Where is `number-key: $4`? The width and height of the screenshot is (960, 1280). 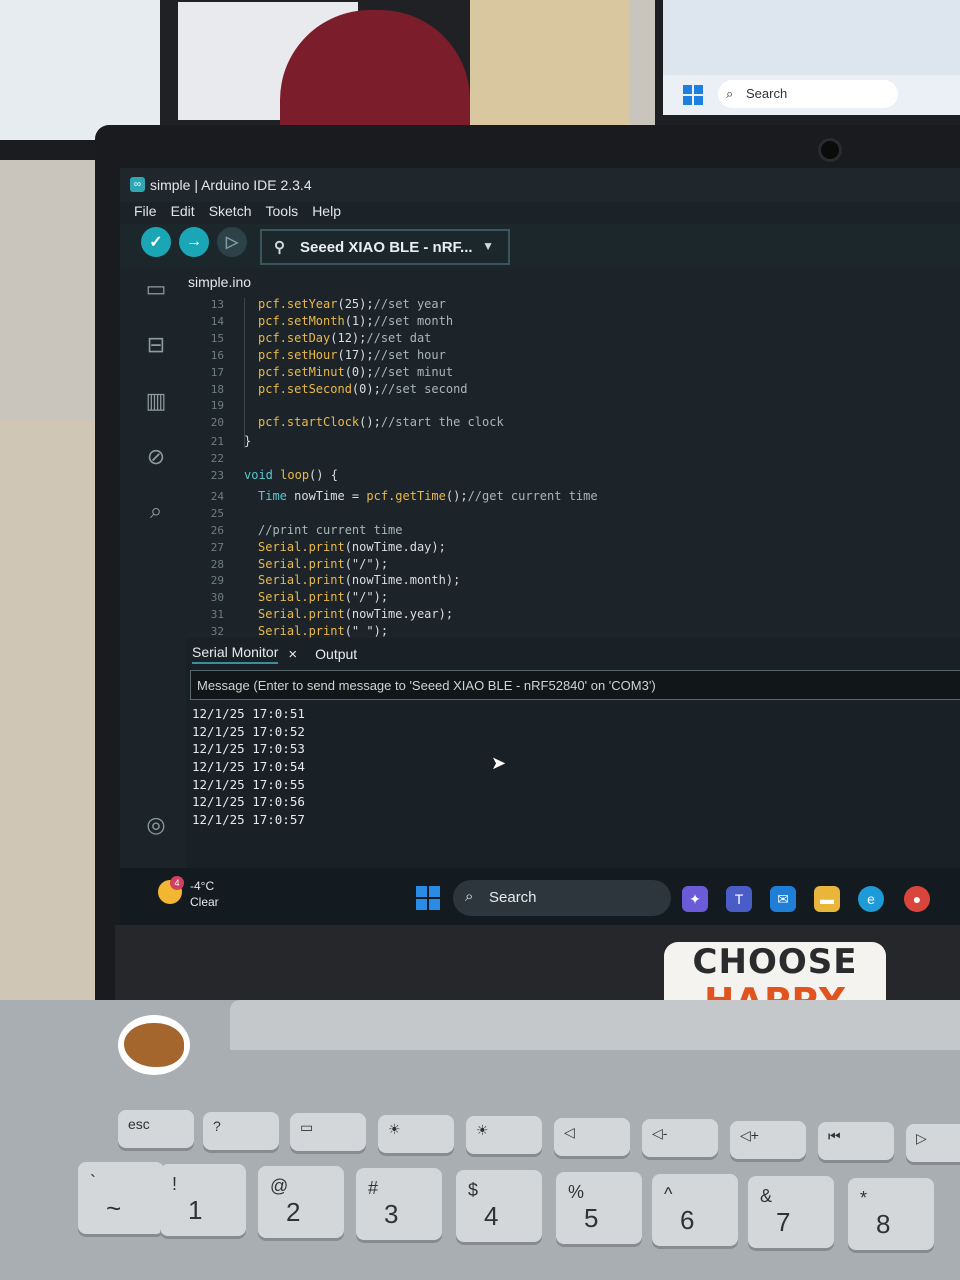
number-key: $4 is located at coordinates (499, 1206).